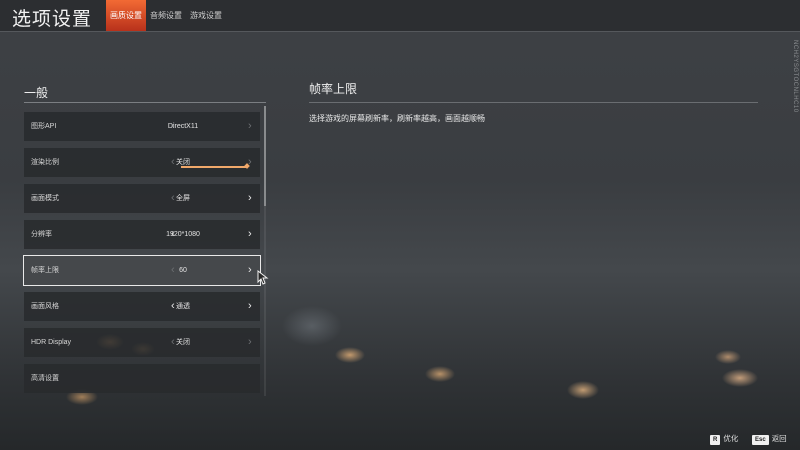 This screenshot has width=800, height=450. Describe the element at coordinates (400, 16) in the screenshot. I see `top-bar: 选项设置 画质设置 音频设置 游戏设置` at that location.